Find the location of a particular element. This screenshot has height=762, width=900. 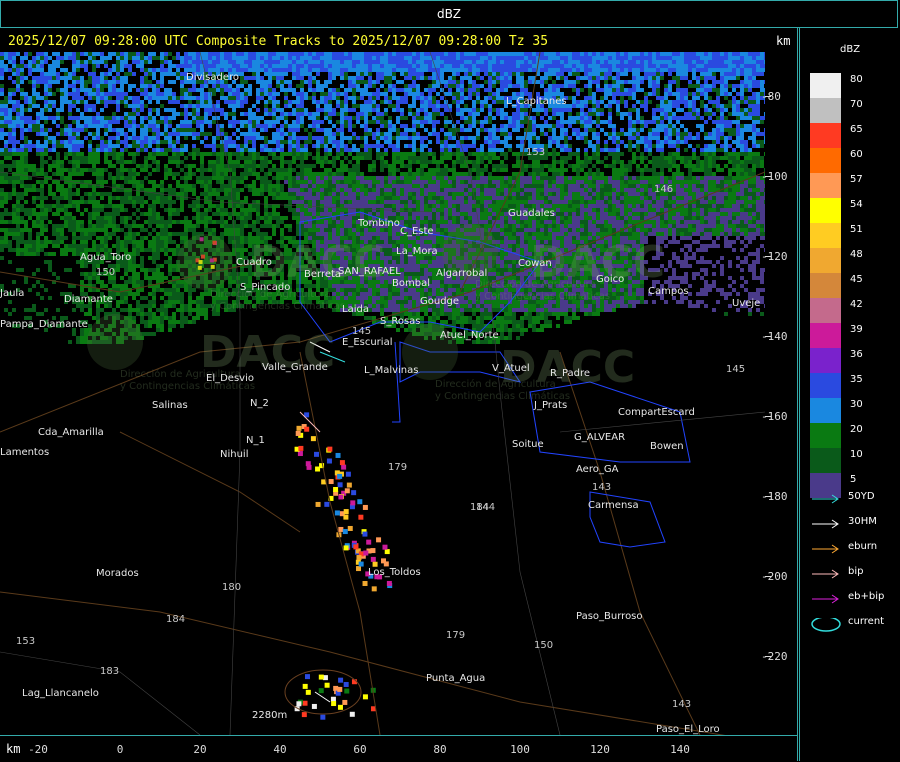

legend-track-item: eb+bip is located at coordinates (855, 599).